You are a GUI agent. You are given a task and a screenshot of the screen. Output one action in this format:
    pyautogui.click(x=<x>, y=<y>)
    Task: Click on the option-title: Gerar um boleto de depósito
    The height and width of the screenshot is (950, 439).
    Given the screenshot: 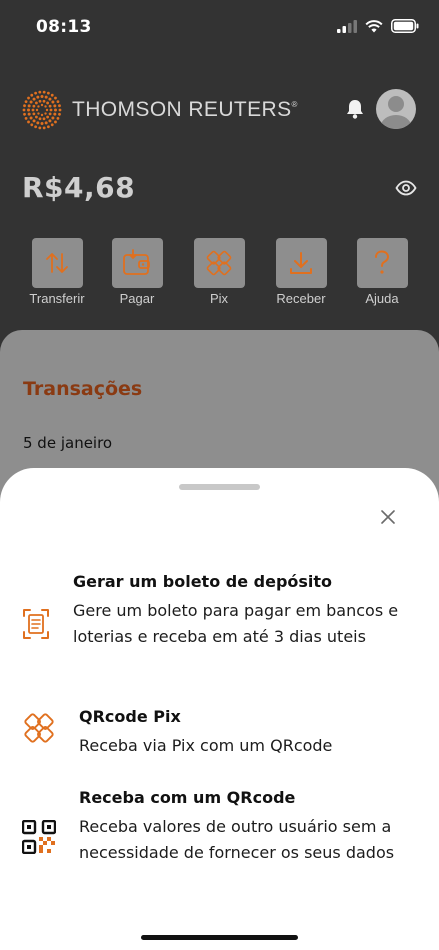 What is the action you would take?
    pyautogui.click(x=203, y=581)
    